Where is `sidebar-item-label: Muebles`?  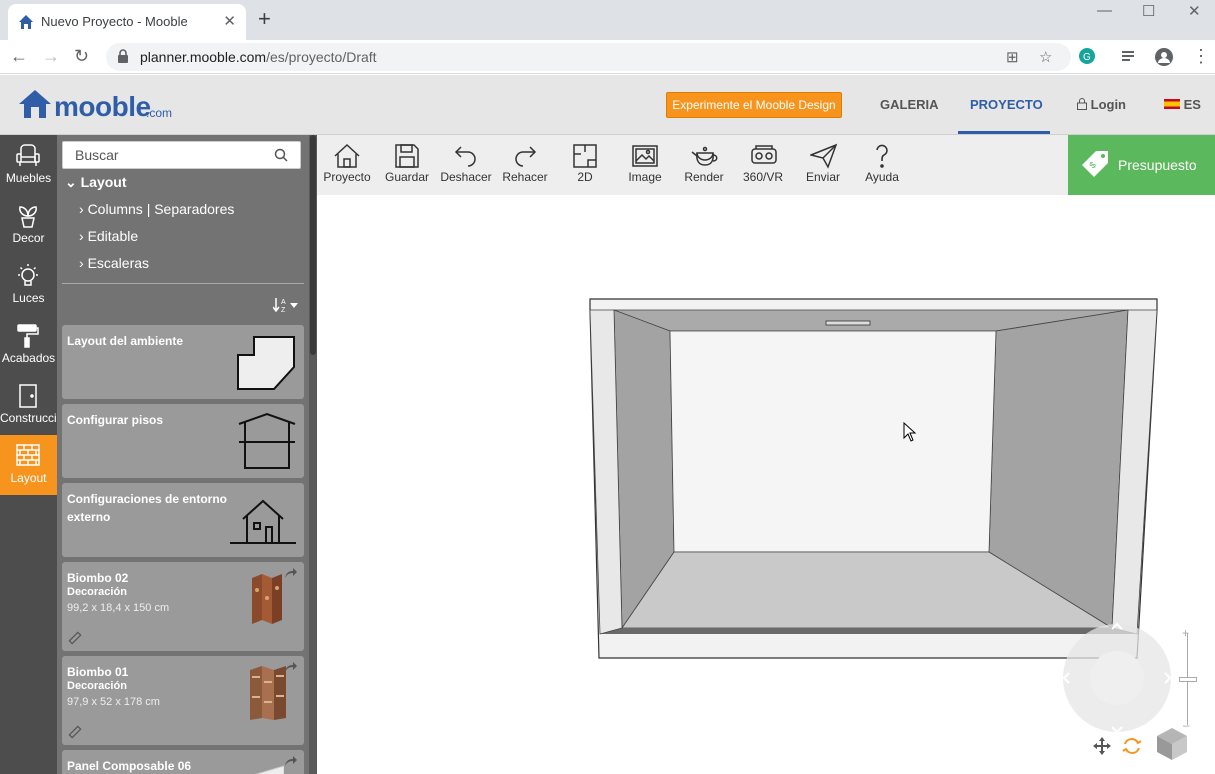
sidebar-item-label: Muebles is located at coordinates (28, 178).